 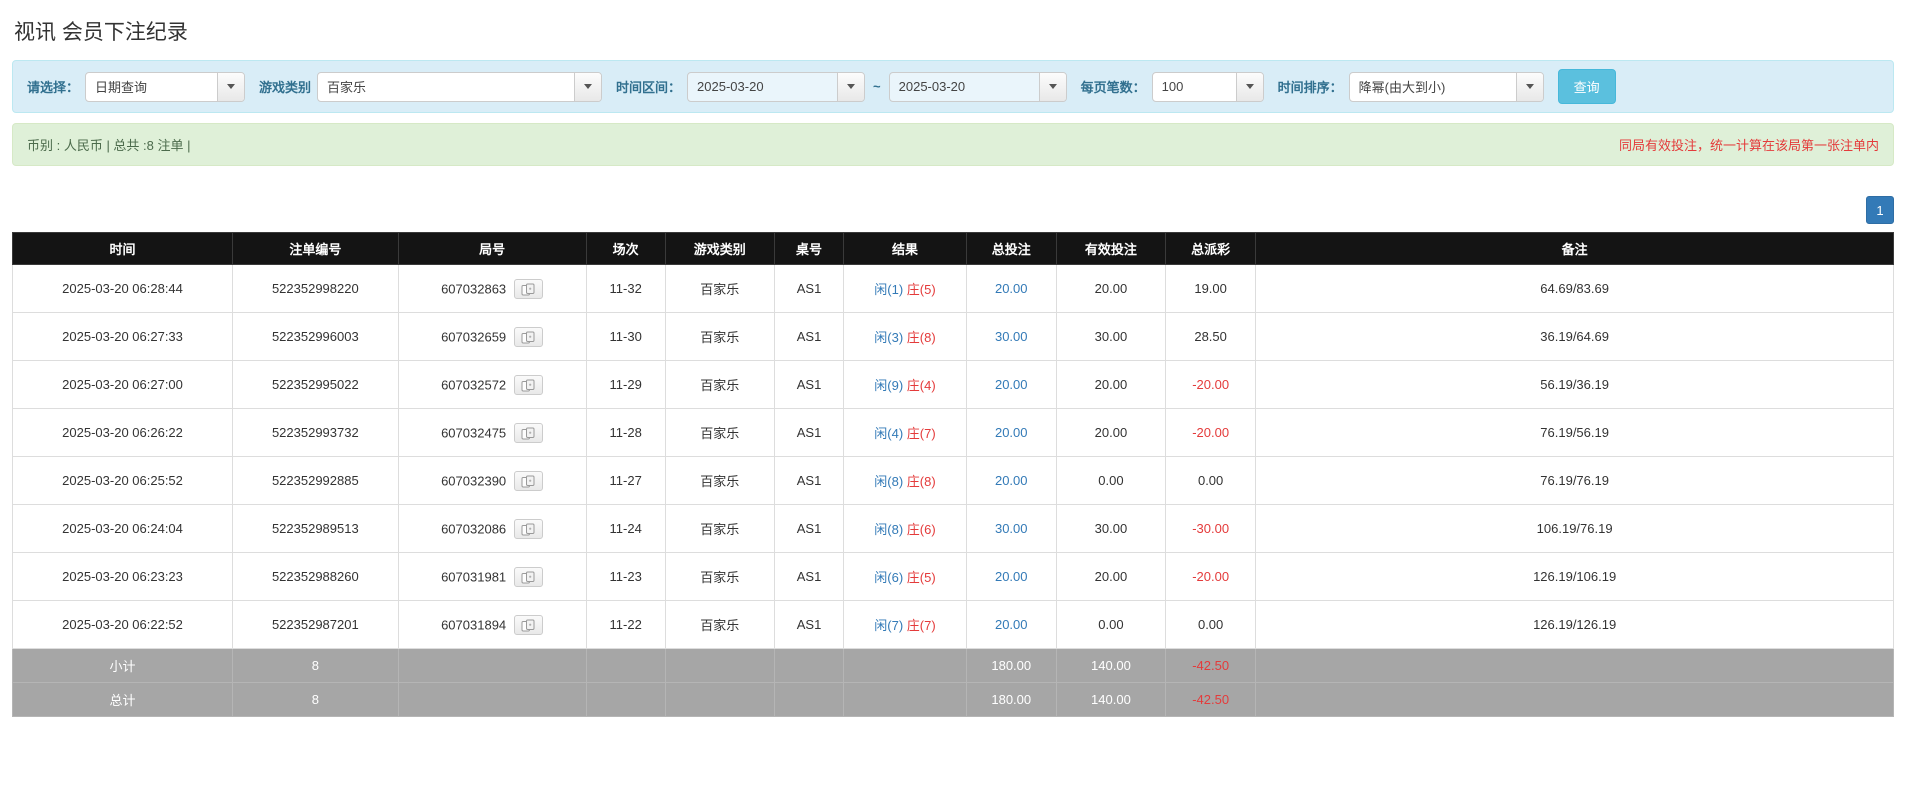 What do you see at coordinates (315, 248) in the screenshot?
I see `header-bet-id: 注单编号` at bounding box center [315, 248].